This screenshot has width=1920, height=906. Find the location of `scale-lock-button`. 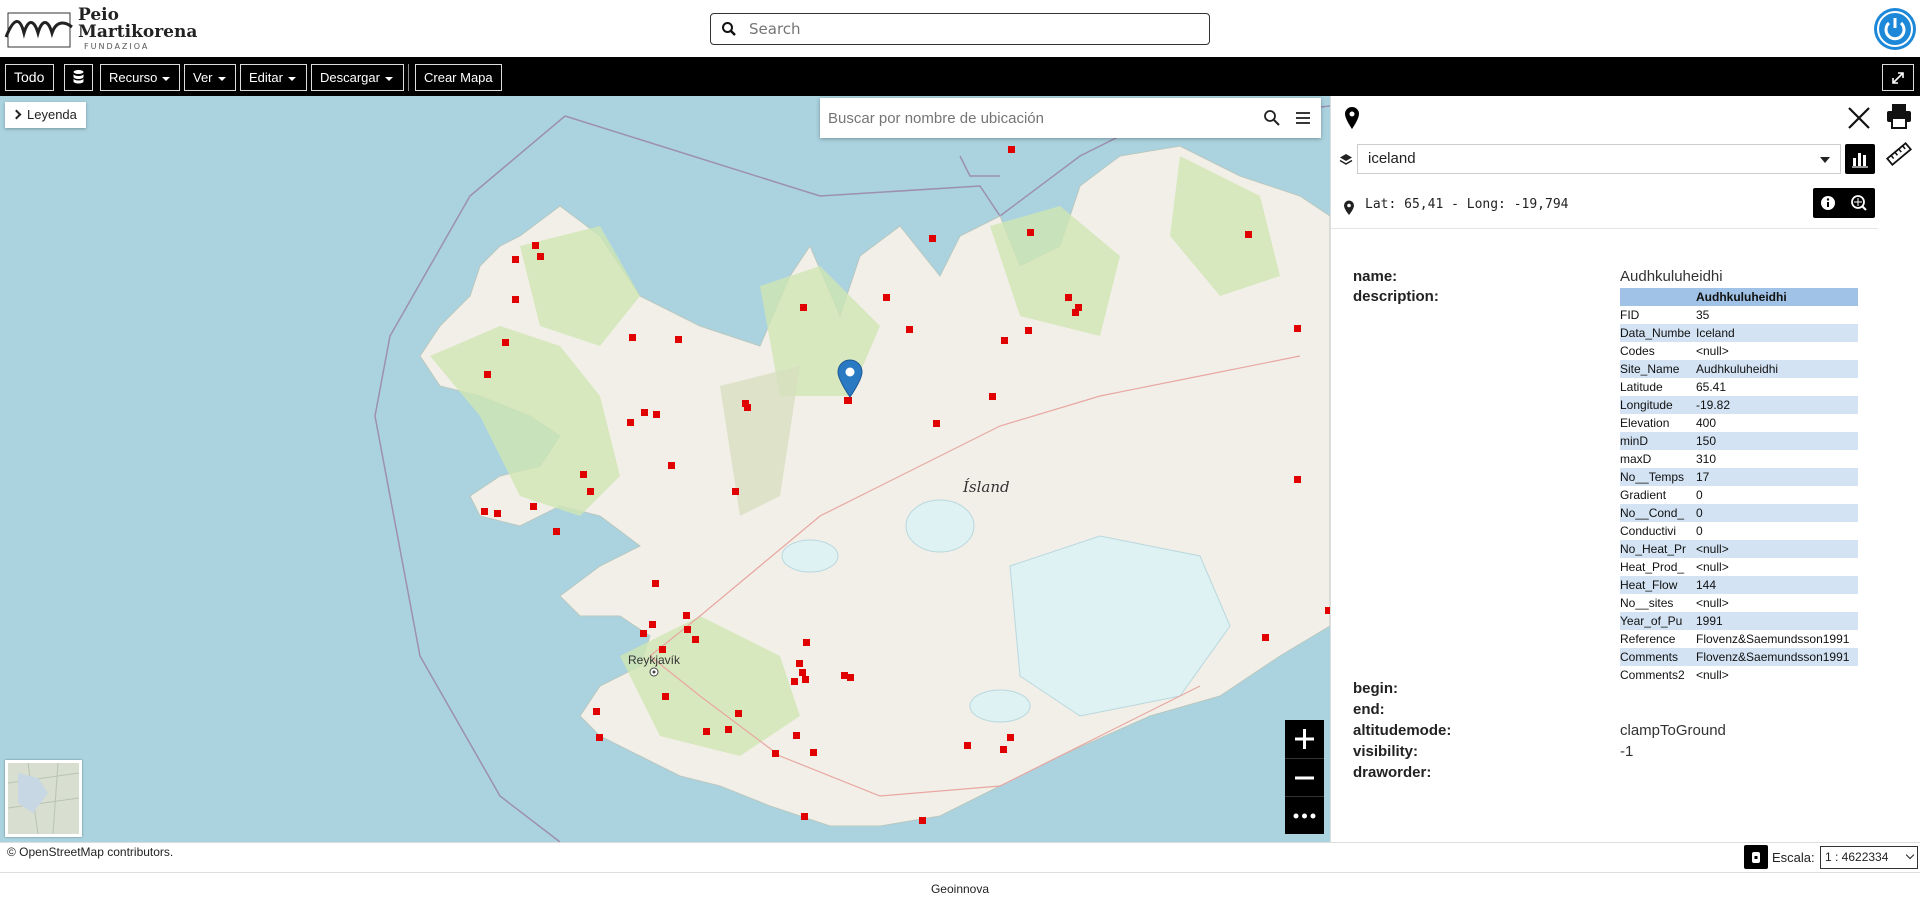

scale-lock-button is located at coordinates (1756, 857).